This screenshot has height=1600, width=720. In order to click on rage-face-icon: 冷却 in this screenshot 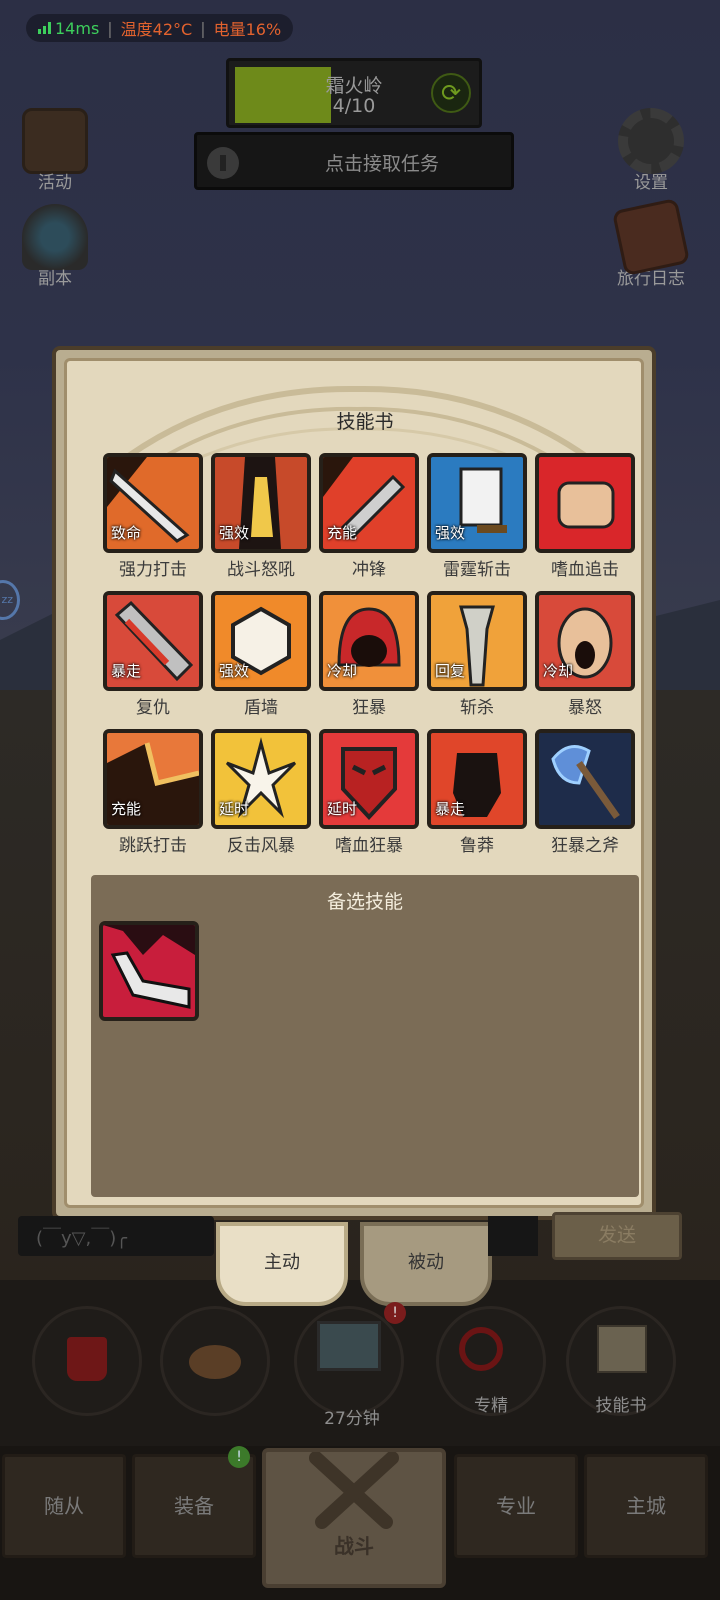, I will do `click(585, 641)`.